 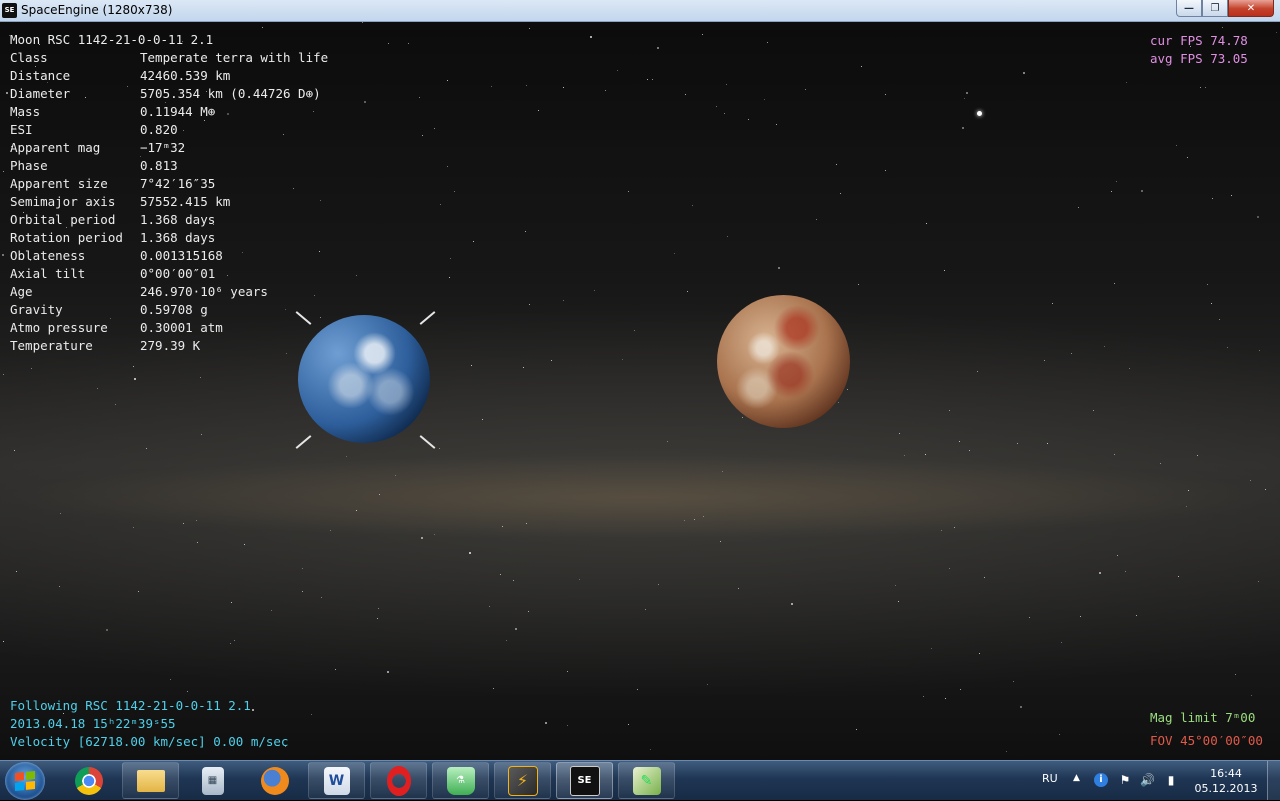 I want to click on network-signal-icon: ▮, so click(x=1171, y=780).